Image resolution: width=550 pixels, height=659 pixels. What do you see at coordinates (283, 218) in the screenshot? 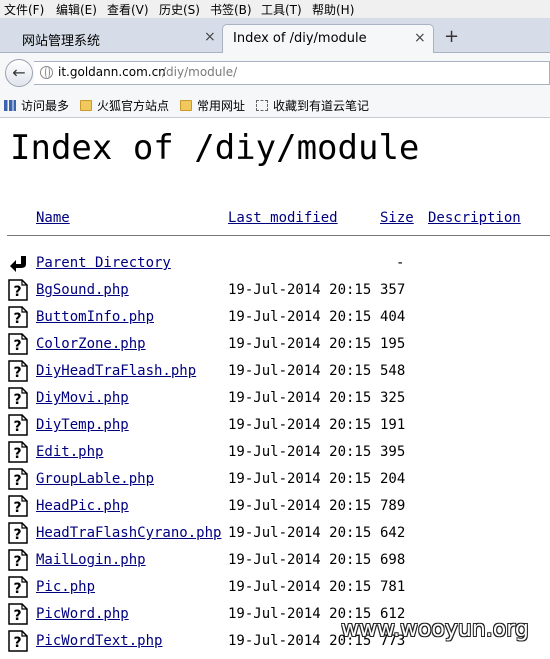
I see `sort-by-modified-link: Last modified` at bounding box center [283, 218].